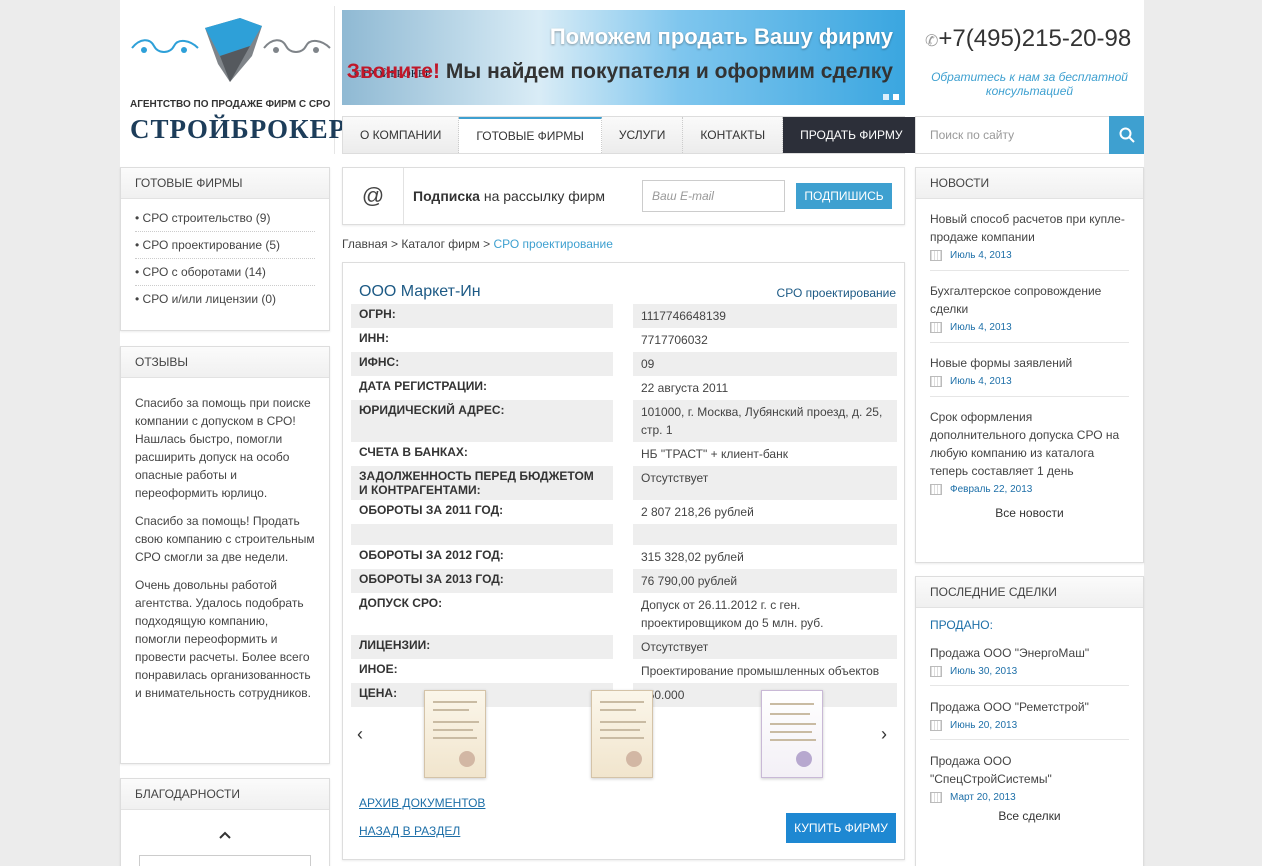 The width and height of the screenshot is (1262, 866). I want to click on buy-firm-button: КУПИТЬ ФИРМУ, so click(841, 828).